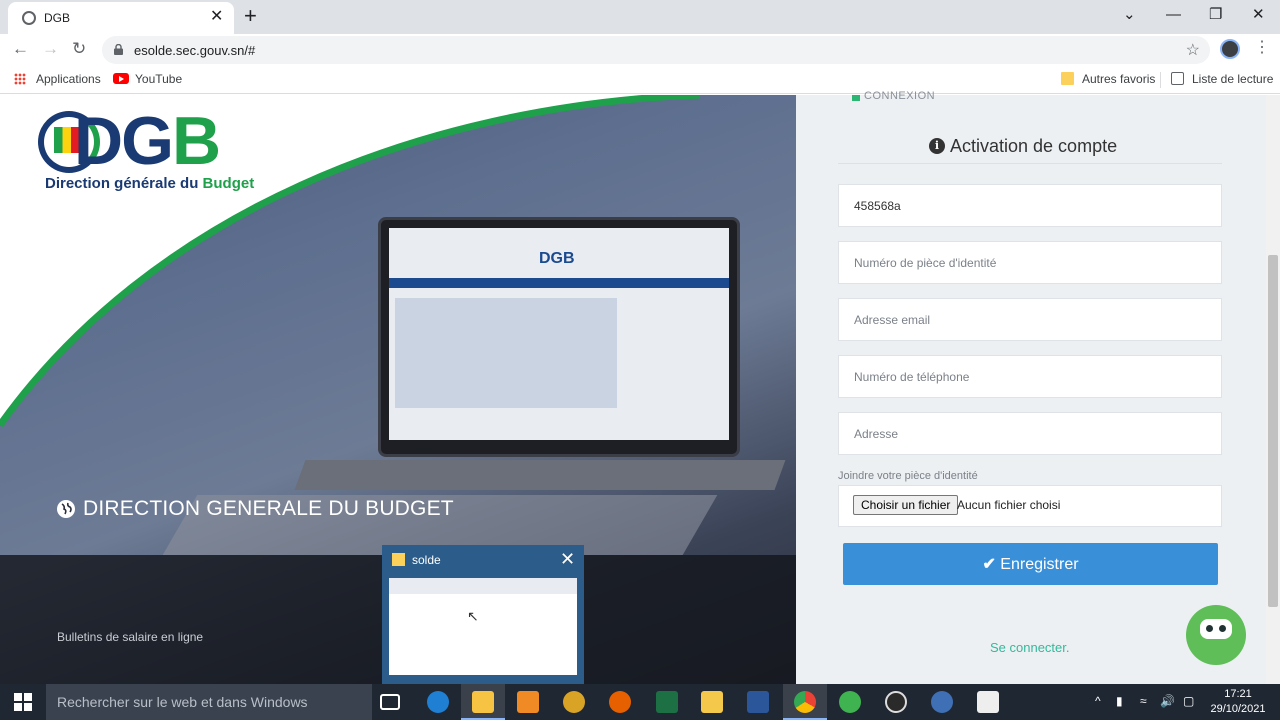 The width and height of the screenshot is (1280, 720). Describe the element at coordinates (1215, 15) in the screenshot. I see `maximize-button: ❐` at that location.